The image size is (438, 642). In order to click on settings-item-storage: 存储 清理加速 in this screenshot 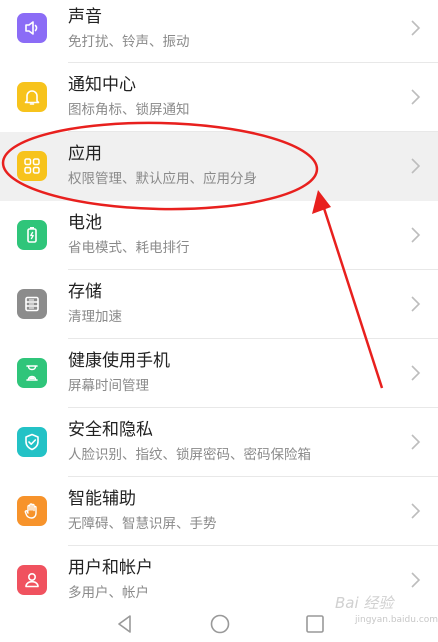, I will do `click(219, 304)`.